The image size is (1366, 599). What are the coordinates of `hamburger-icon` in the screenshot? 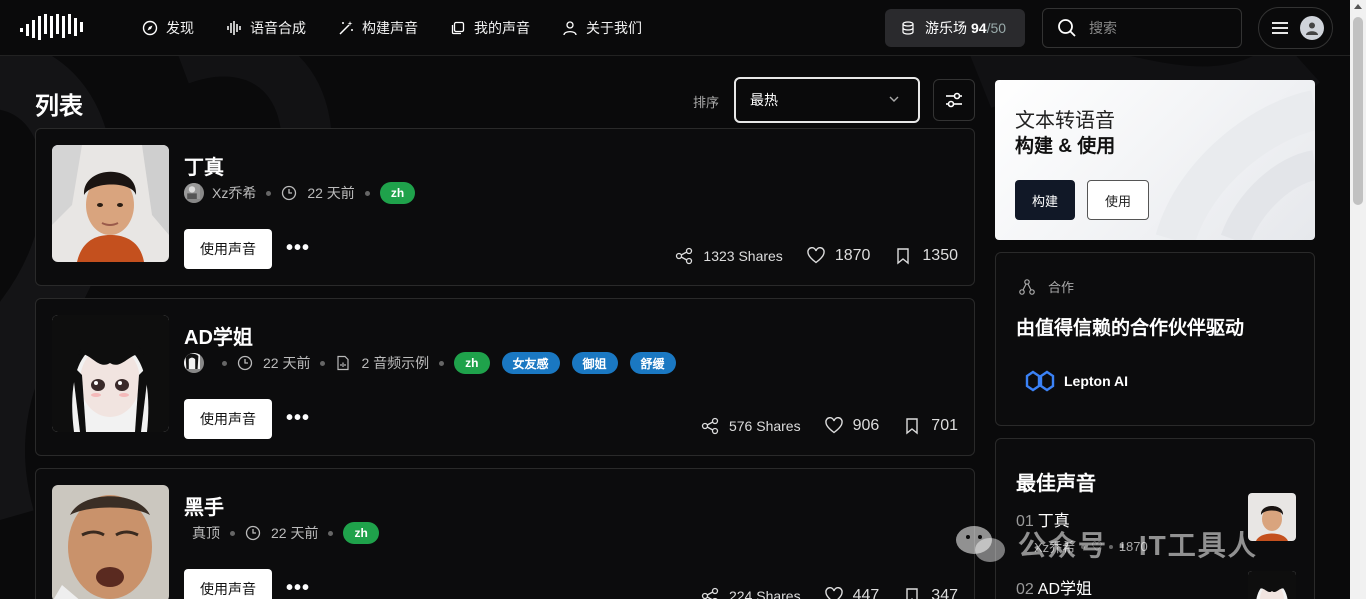 It's located at (1280, 28).